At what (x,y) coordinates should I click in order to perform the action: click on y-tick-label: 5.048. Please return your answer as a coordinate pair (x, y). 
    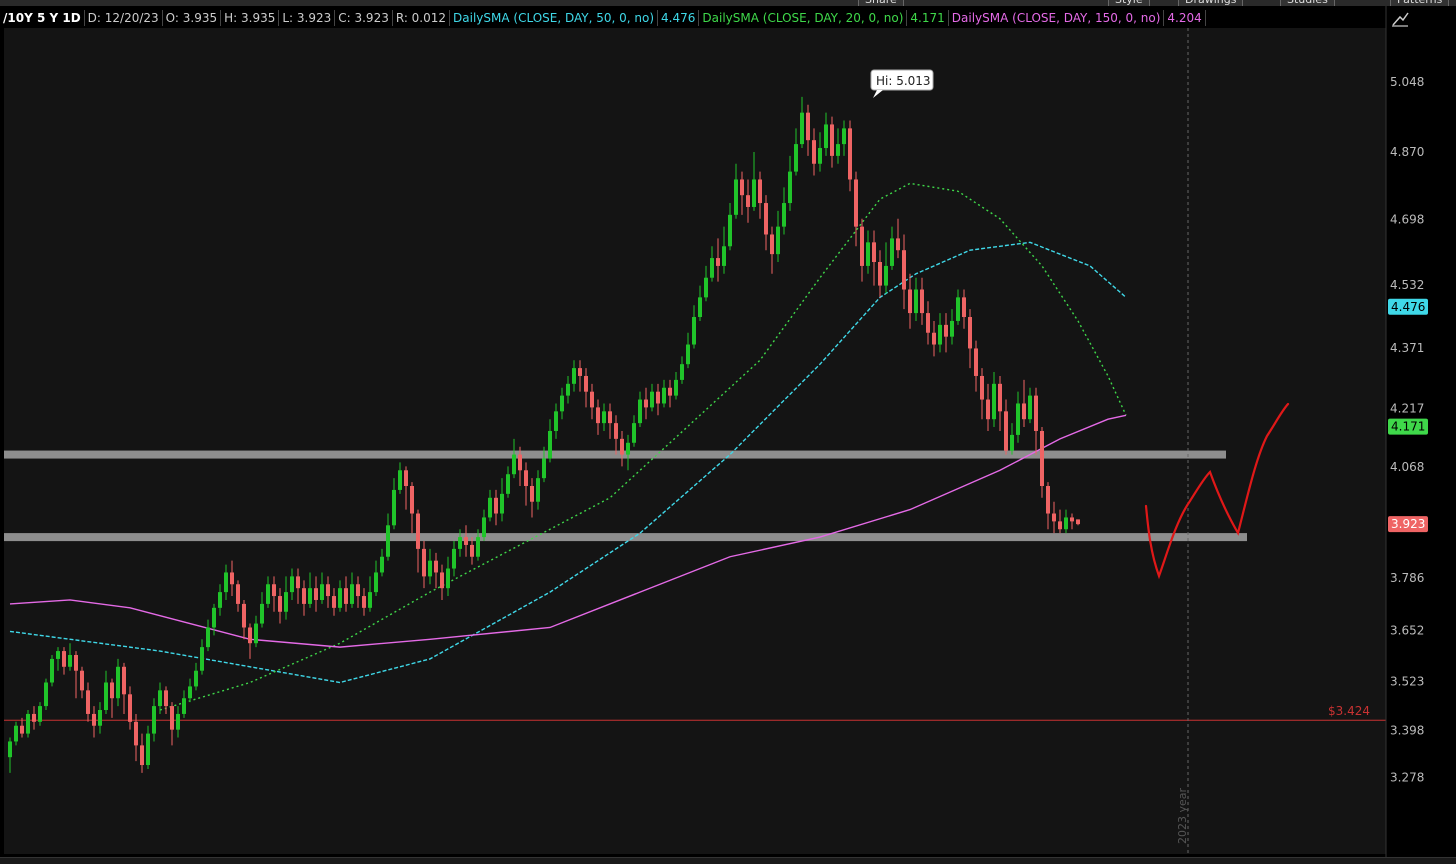
    Looking at the image, I should click on (1407, 82).